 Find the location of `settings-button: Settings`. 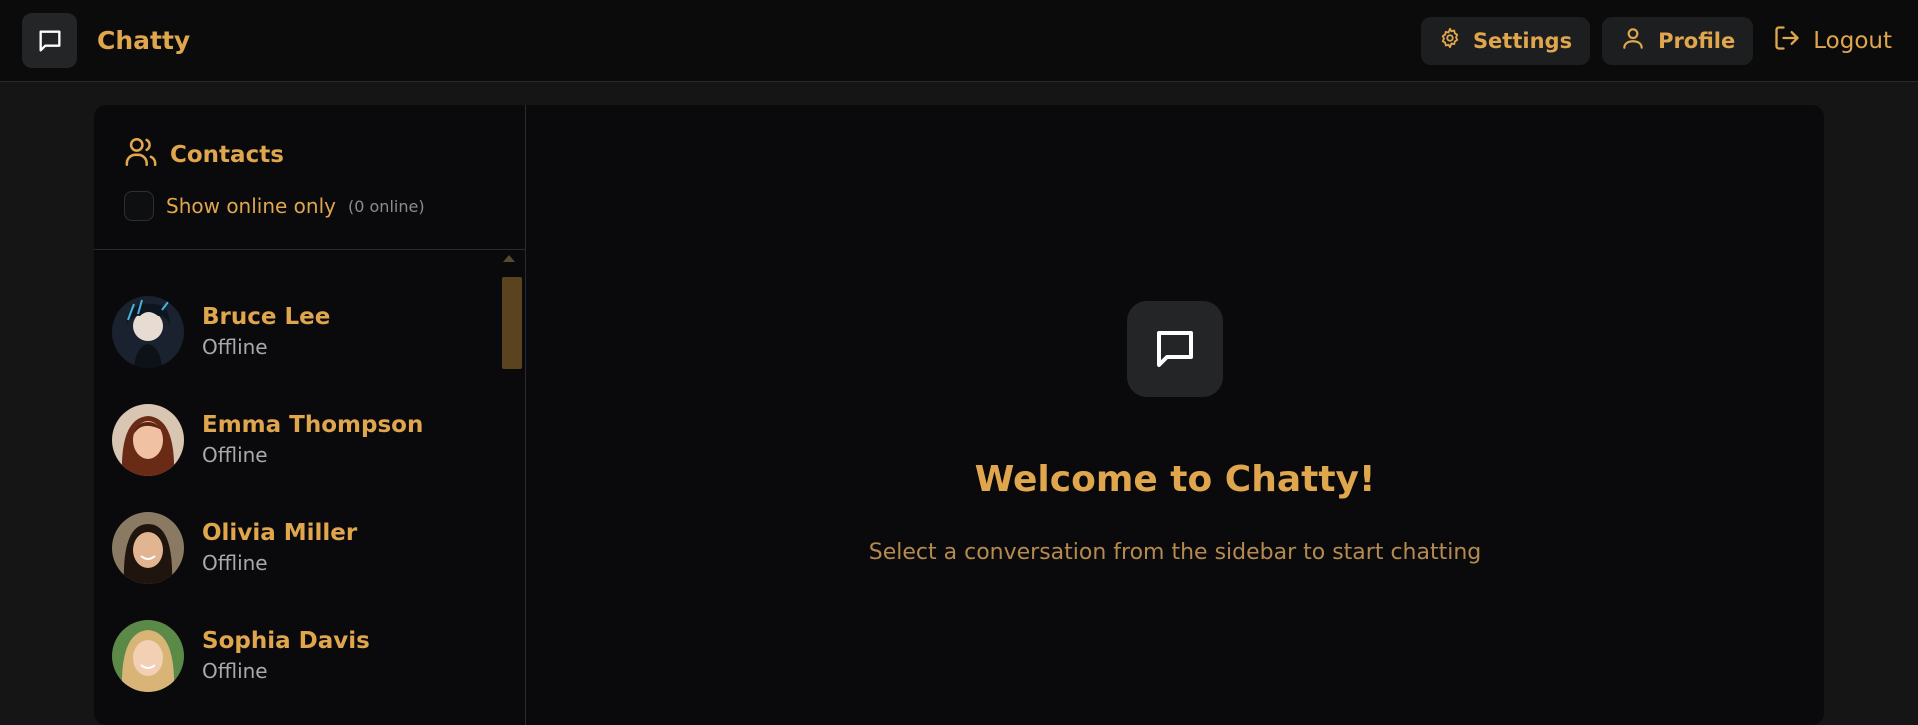

settings-button: Settings is located at coordinates (1505, 40).